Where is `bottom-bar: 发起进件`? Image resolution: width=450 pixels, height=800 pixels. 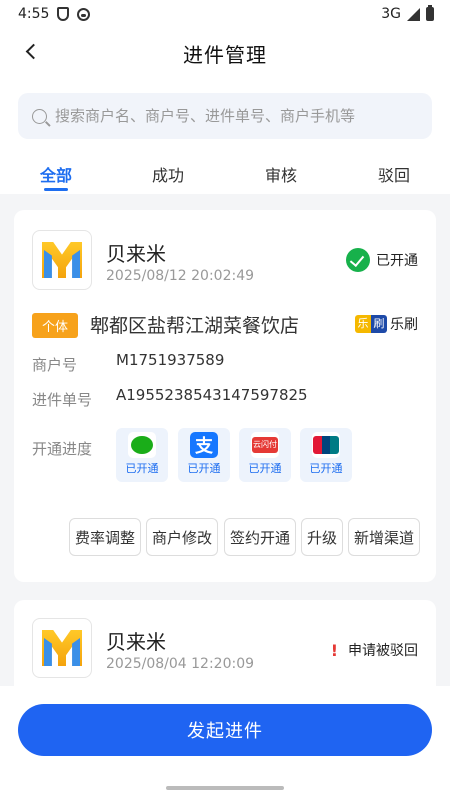 bottom-bar: 发起进件 is located at coordinates (225, 743).